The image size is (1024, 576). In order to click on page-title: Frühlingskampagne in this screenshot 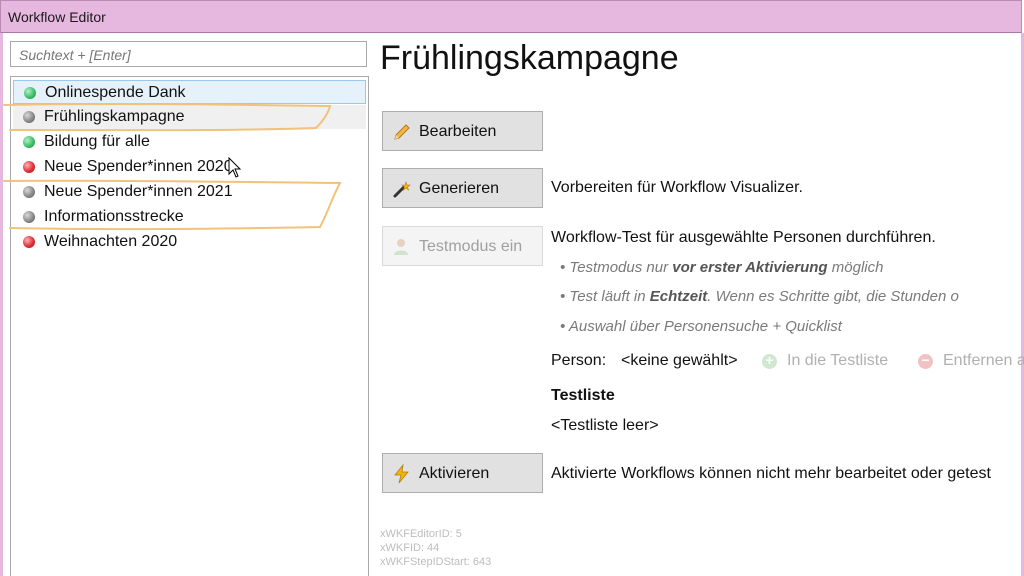, I will do `click(529, 58)`.